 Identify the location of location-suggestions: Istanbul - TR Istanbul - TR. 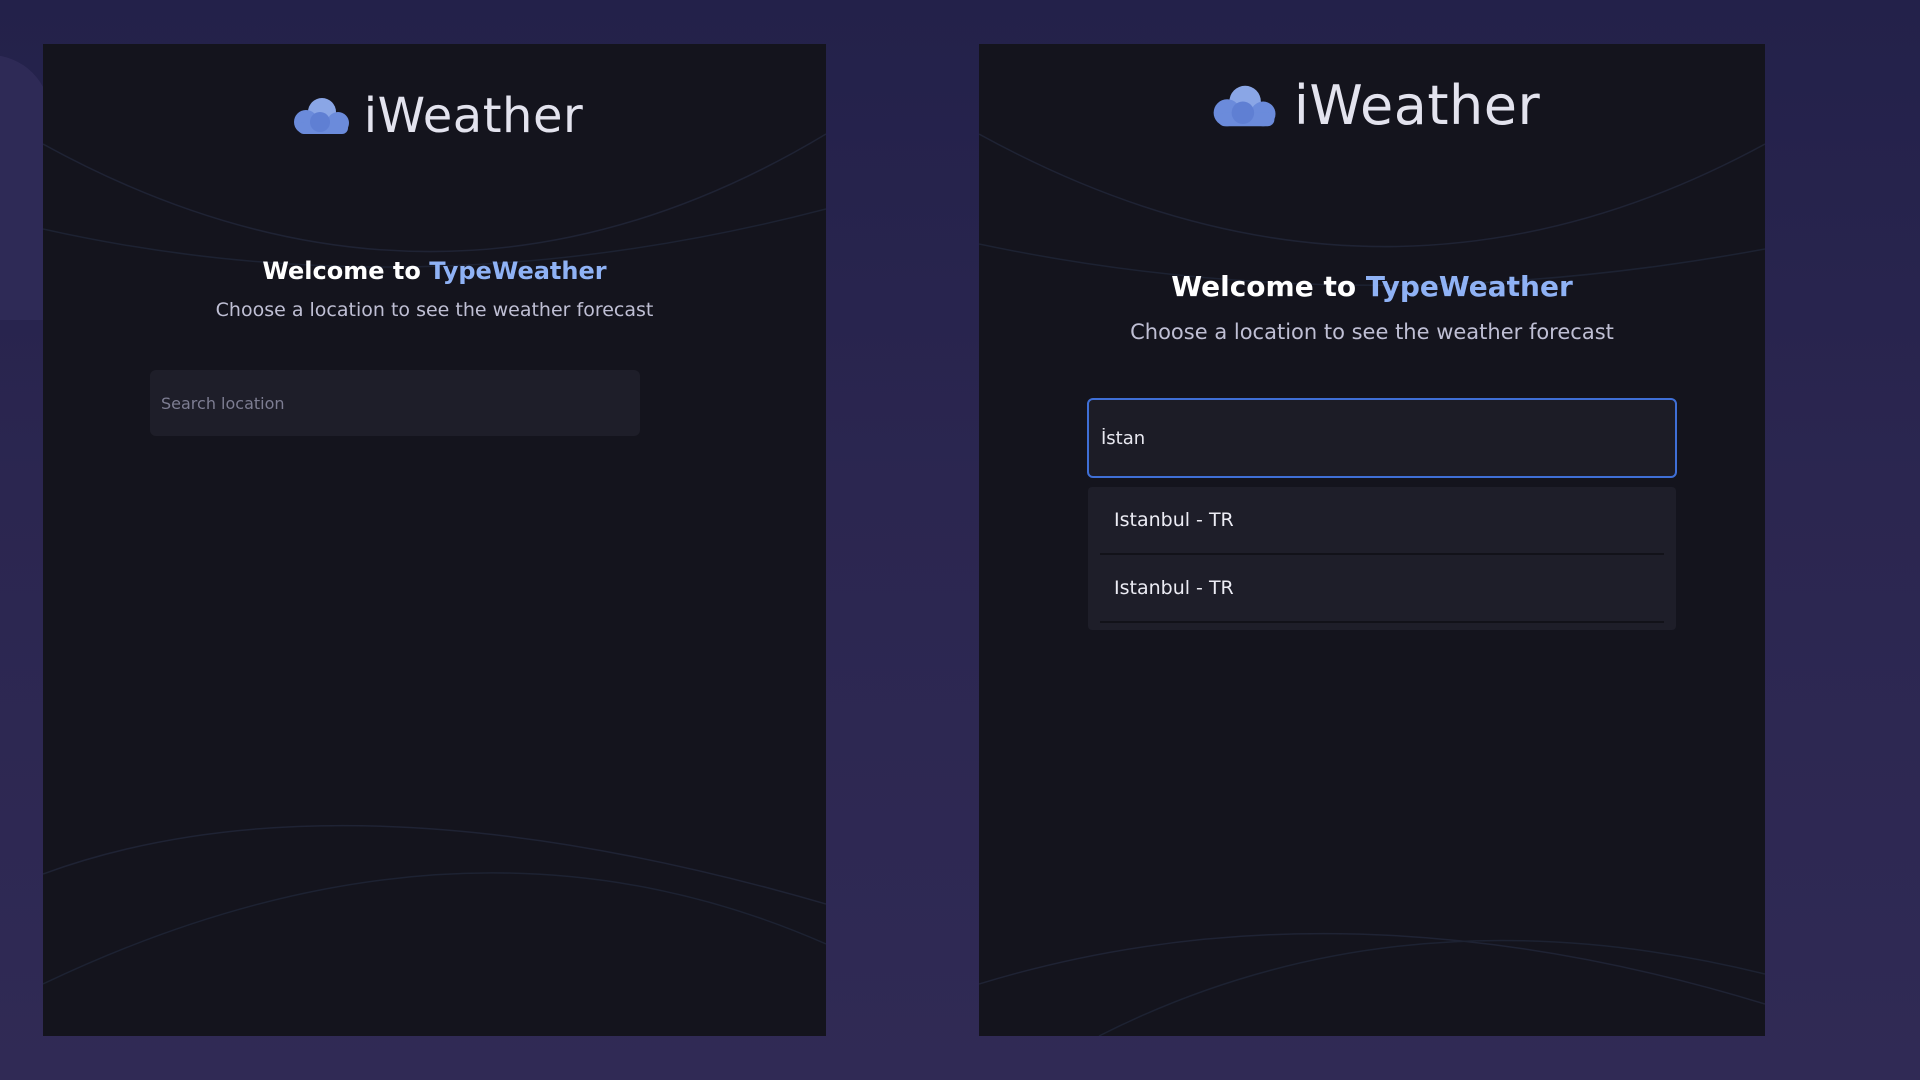
(1382, 558).